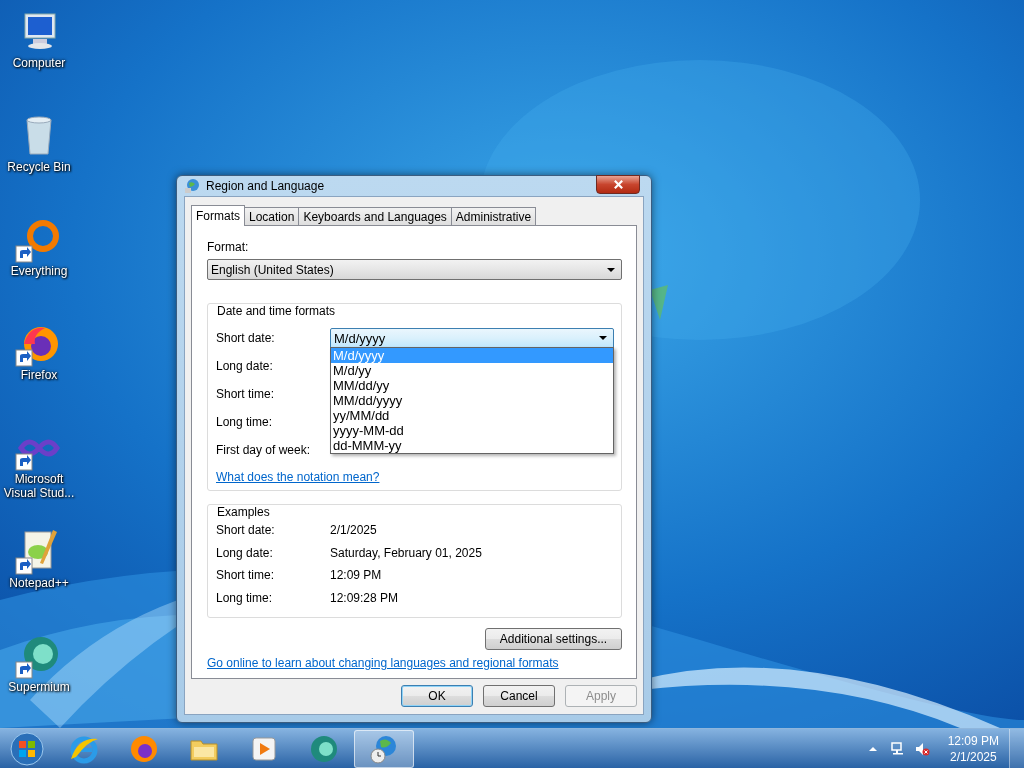  I want to click on window-title: Region and Language, so click(265, 186).